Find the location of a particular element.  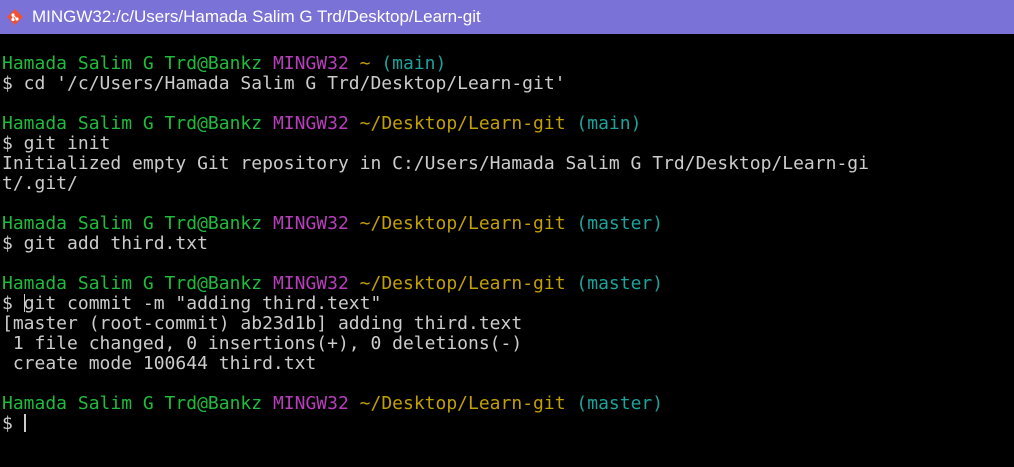

input-line: $ is located at coordinates (507, 424).